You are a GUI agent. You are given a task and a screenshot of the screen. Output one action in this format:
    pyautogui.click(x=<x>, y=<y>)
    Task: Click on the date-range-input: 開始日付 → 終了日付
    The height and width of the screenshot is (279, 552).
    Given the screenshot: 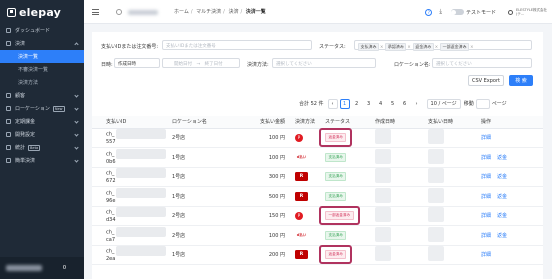 What is the action you would take?
    pyautogui.click(x=201, y=63)
    